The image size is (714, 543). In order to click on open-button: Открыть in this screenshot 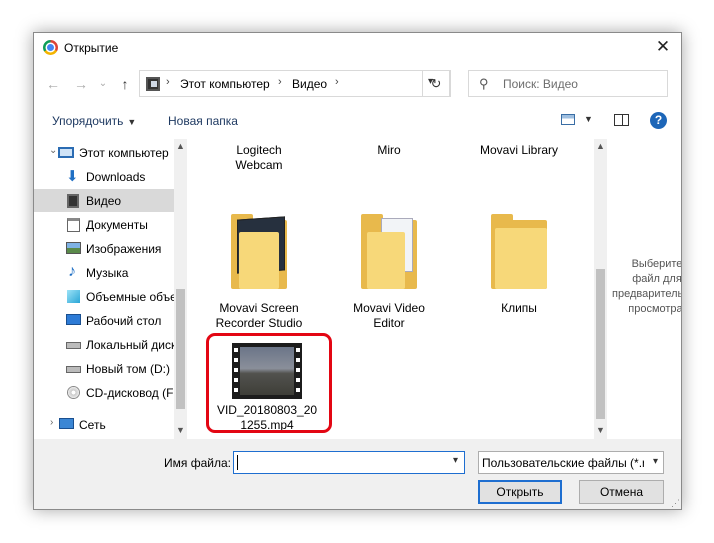, I will do `click(520, 492)`.